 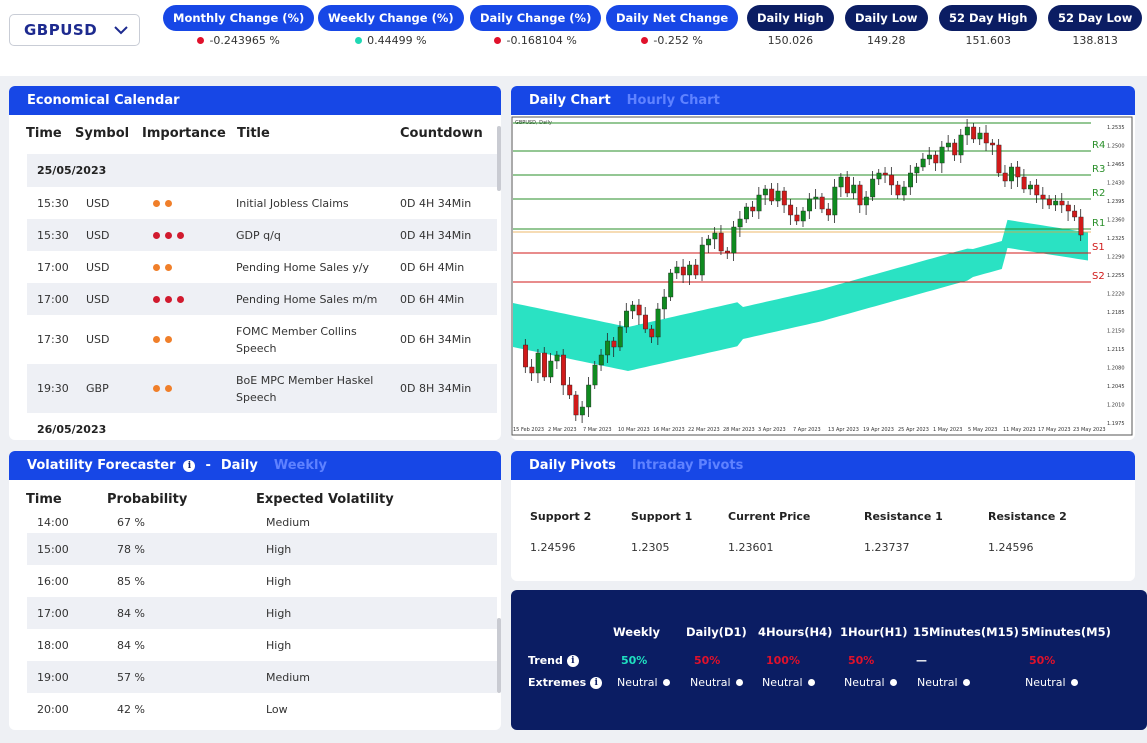 I want to click on chevron-down-icon, so click(x=121, y=30).